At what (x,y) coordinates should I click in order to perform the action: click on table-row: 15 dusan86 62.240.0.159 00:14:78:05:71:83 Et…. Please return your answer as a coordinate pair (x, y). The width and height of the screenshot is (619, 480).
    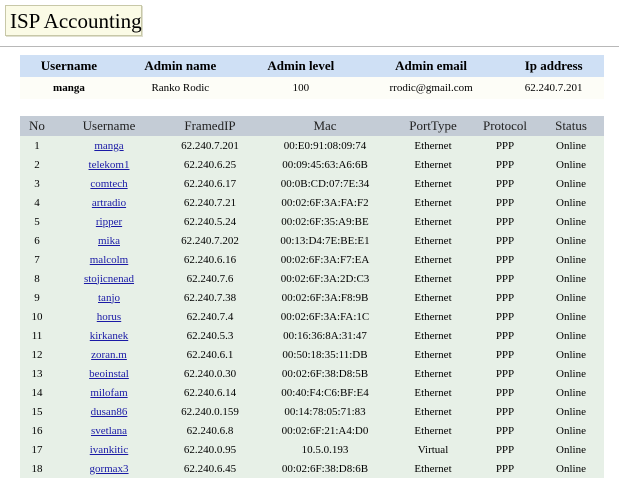
    Looking at the image, I should click on (312, 411).